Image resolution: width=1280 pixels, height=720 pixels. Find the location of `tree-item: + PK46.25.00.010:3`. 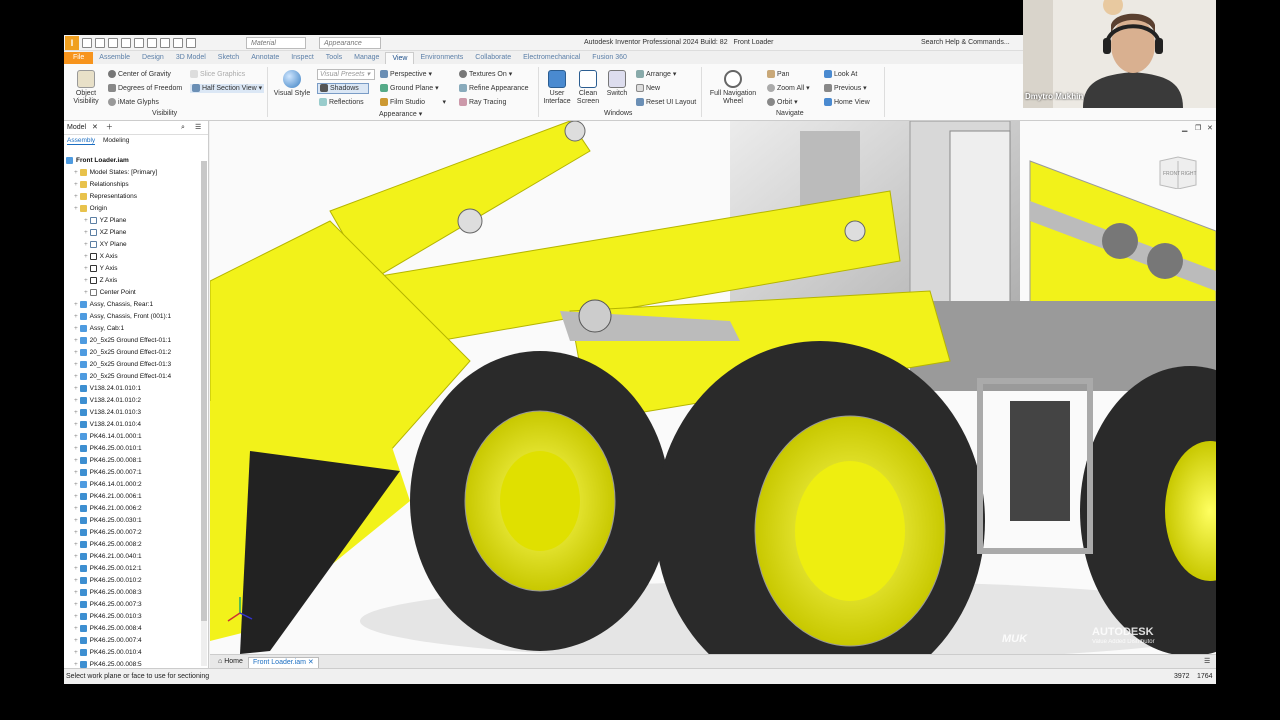

tree-item: + PK46.25.00.010:3 is located at coordinates (134, 617).